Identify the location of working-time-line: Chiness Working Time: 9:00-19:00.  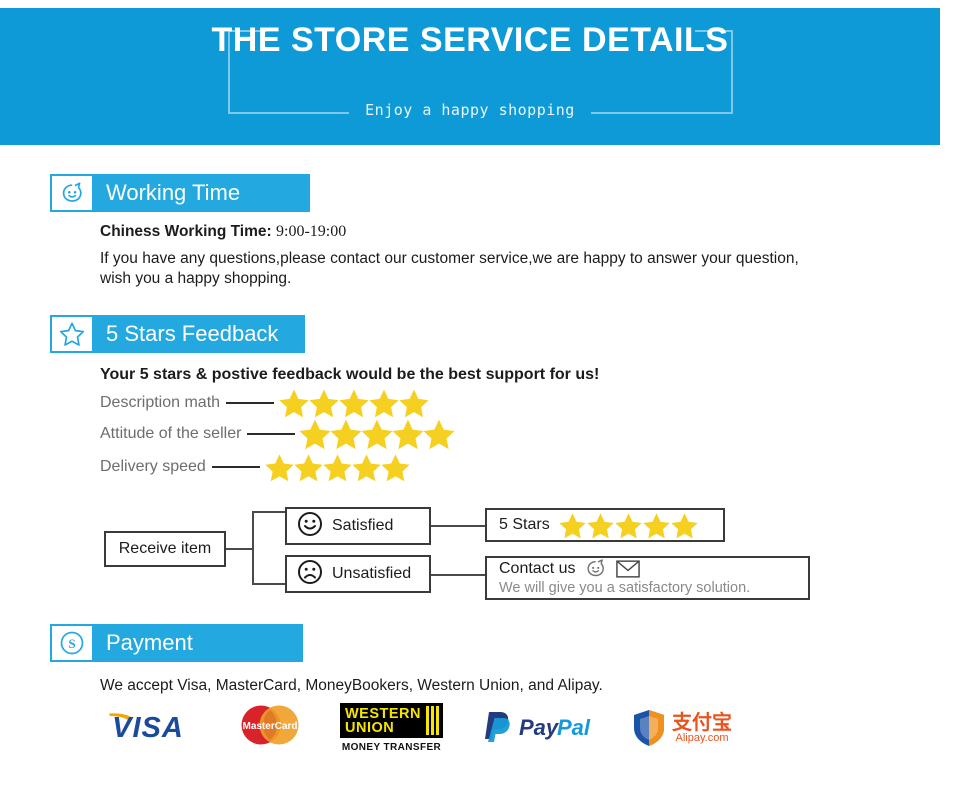
(223, 232).